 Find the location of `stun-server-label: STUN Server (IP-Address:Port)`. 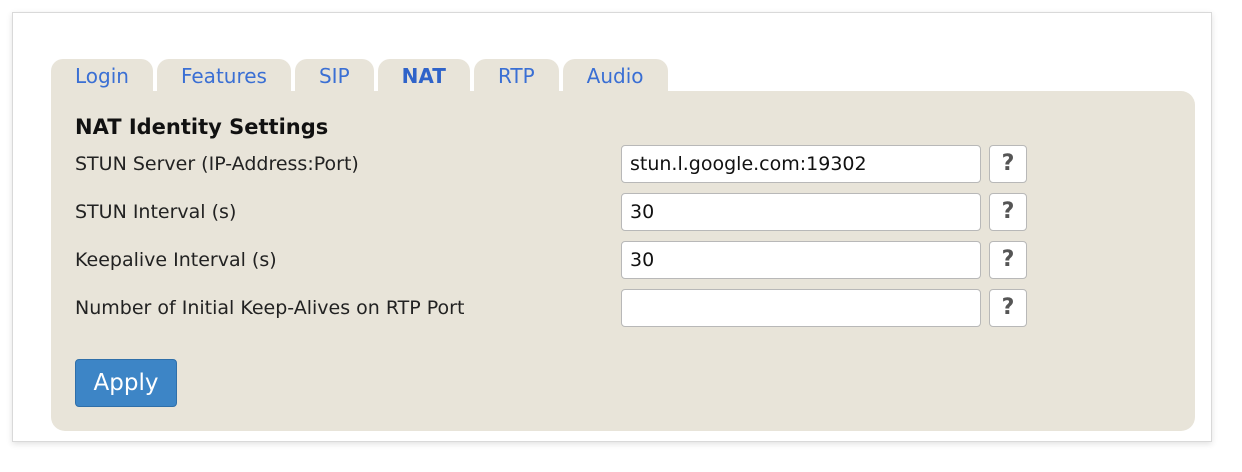

stun-server-label: STUN Server (IP-Address:Port) is located at coordinates (217, 164).